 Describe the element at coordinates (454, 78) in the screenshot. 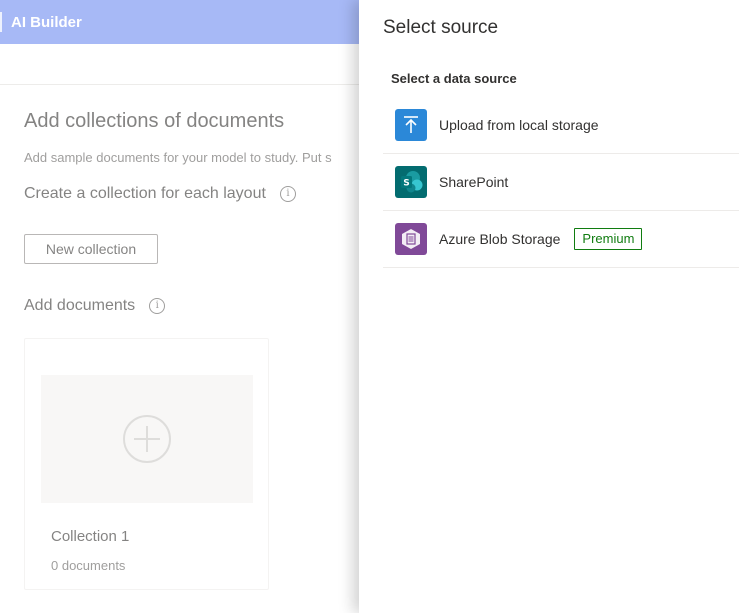

I see `panel-subtitle: Select a data source` at that location.